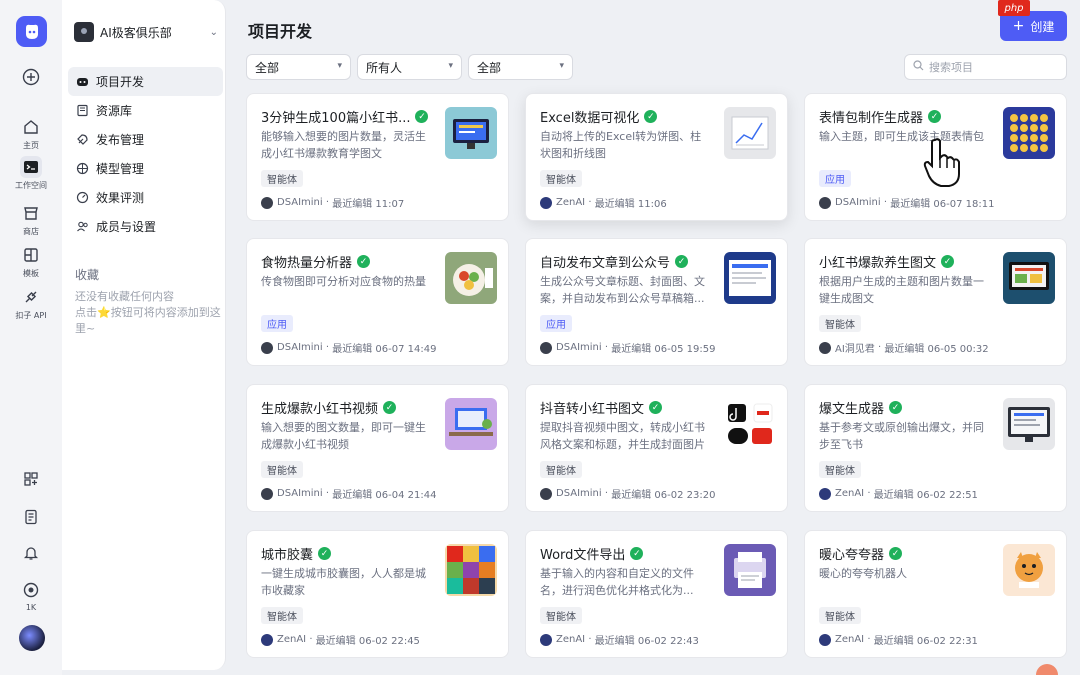 The image size is (1080, 675). What do you see at coordinates (114, 111) in the screenshot?
I see `nav-item-label: 资源库` at bounding box center [114, 111].